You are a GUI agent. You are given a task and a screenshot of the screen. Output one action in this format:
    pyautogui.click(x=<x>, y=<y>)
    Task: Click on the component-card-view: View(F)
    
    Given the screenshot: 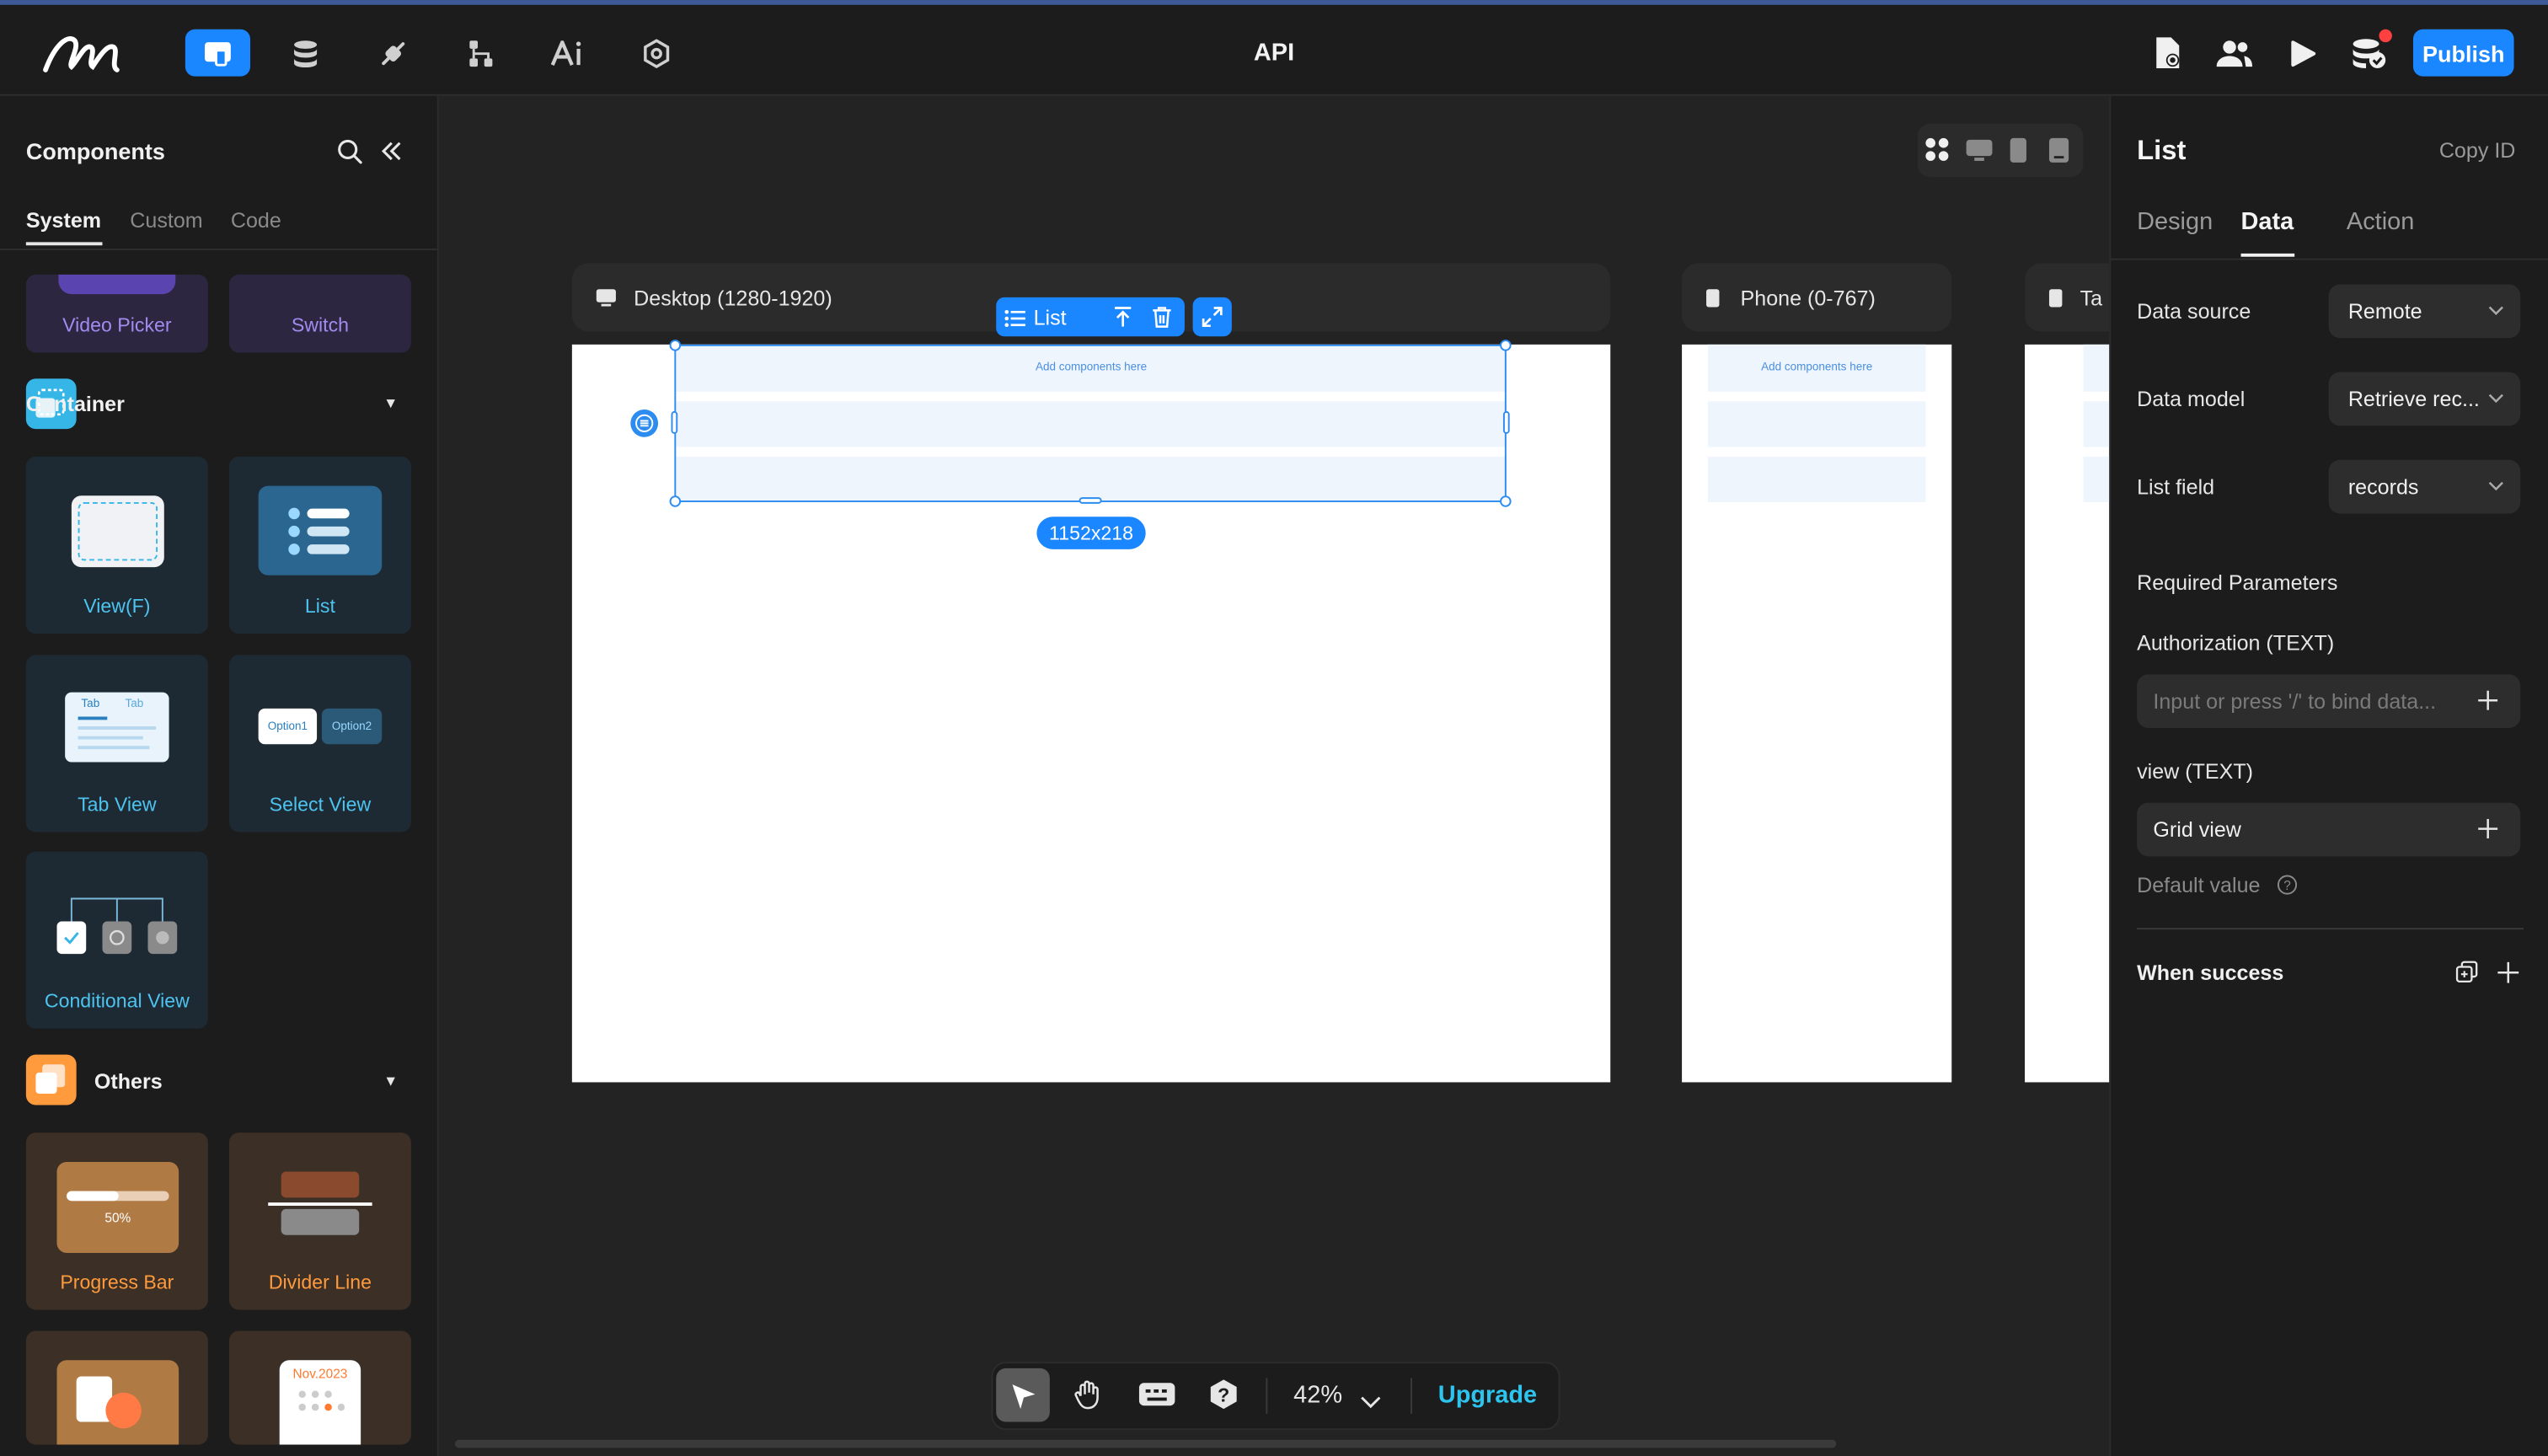 What is the action you would take?
    pyautogui.click(x=116, y=545)
    